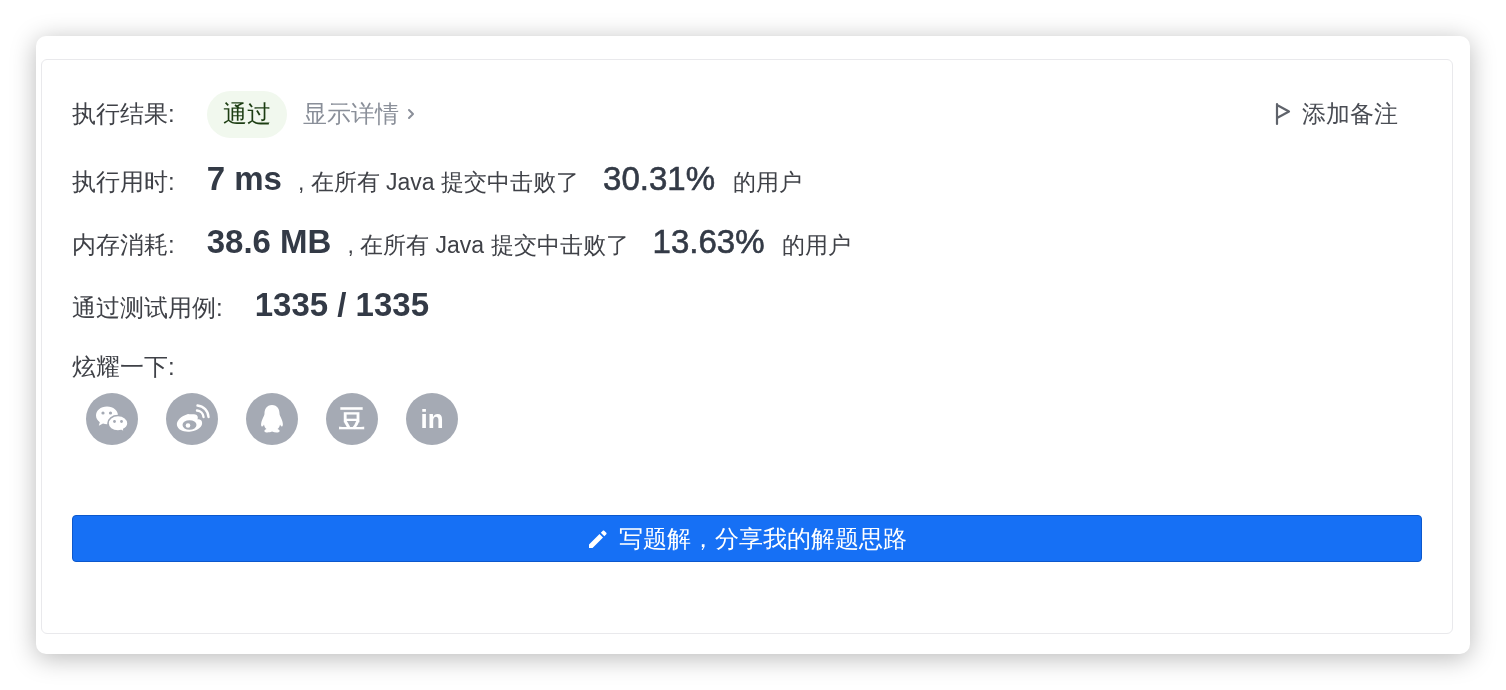 The height and width of the screenshot is (690, 1506). Describe the element at coordinates (112, 419) in the screenshot. I see `chat-bubbles-icon` at that location.